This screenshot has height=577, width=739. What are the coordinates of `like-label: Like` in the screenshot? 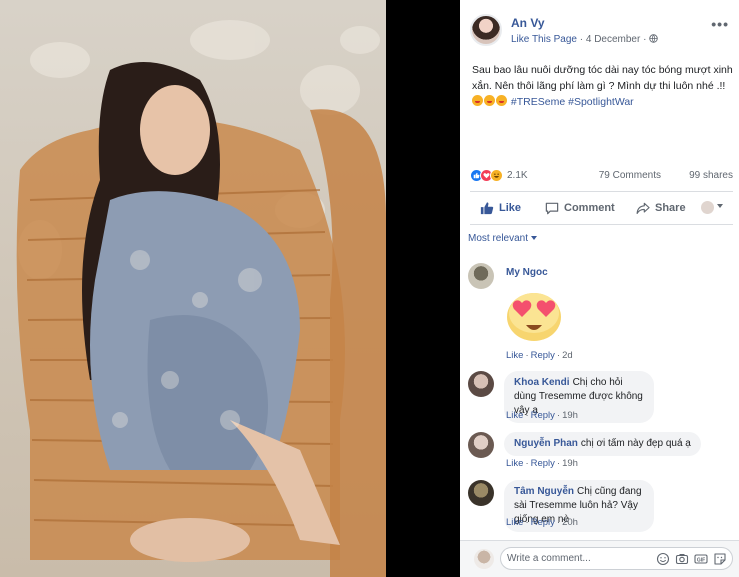 It's located at (510, 208).